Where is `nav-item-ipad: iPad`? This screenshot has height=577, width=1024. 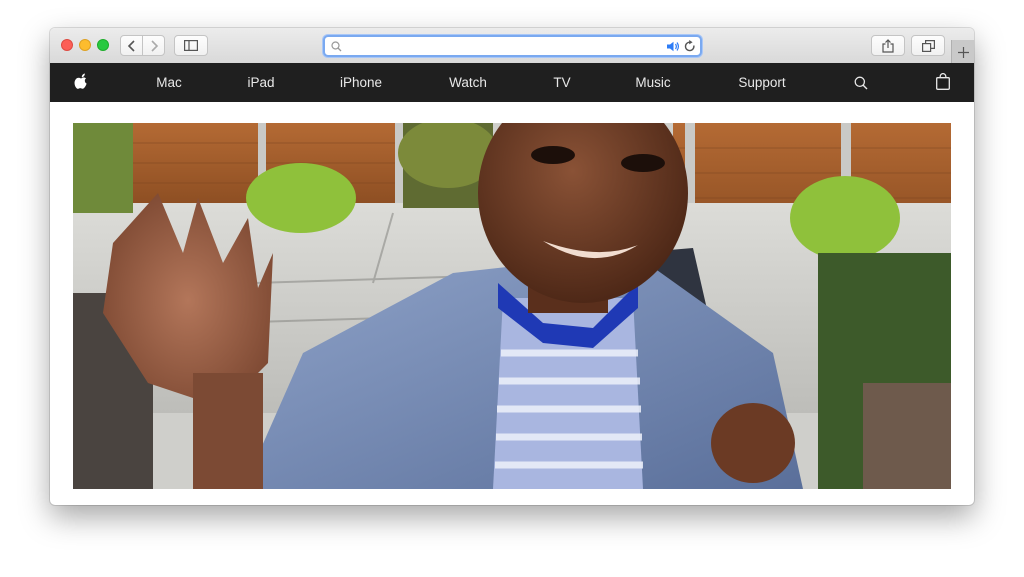
nav-item-ipad: iPad is located at coordinates (260, 82).